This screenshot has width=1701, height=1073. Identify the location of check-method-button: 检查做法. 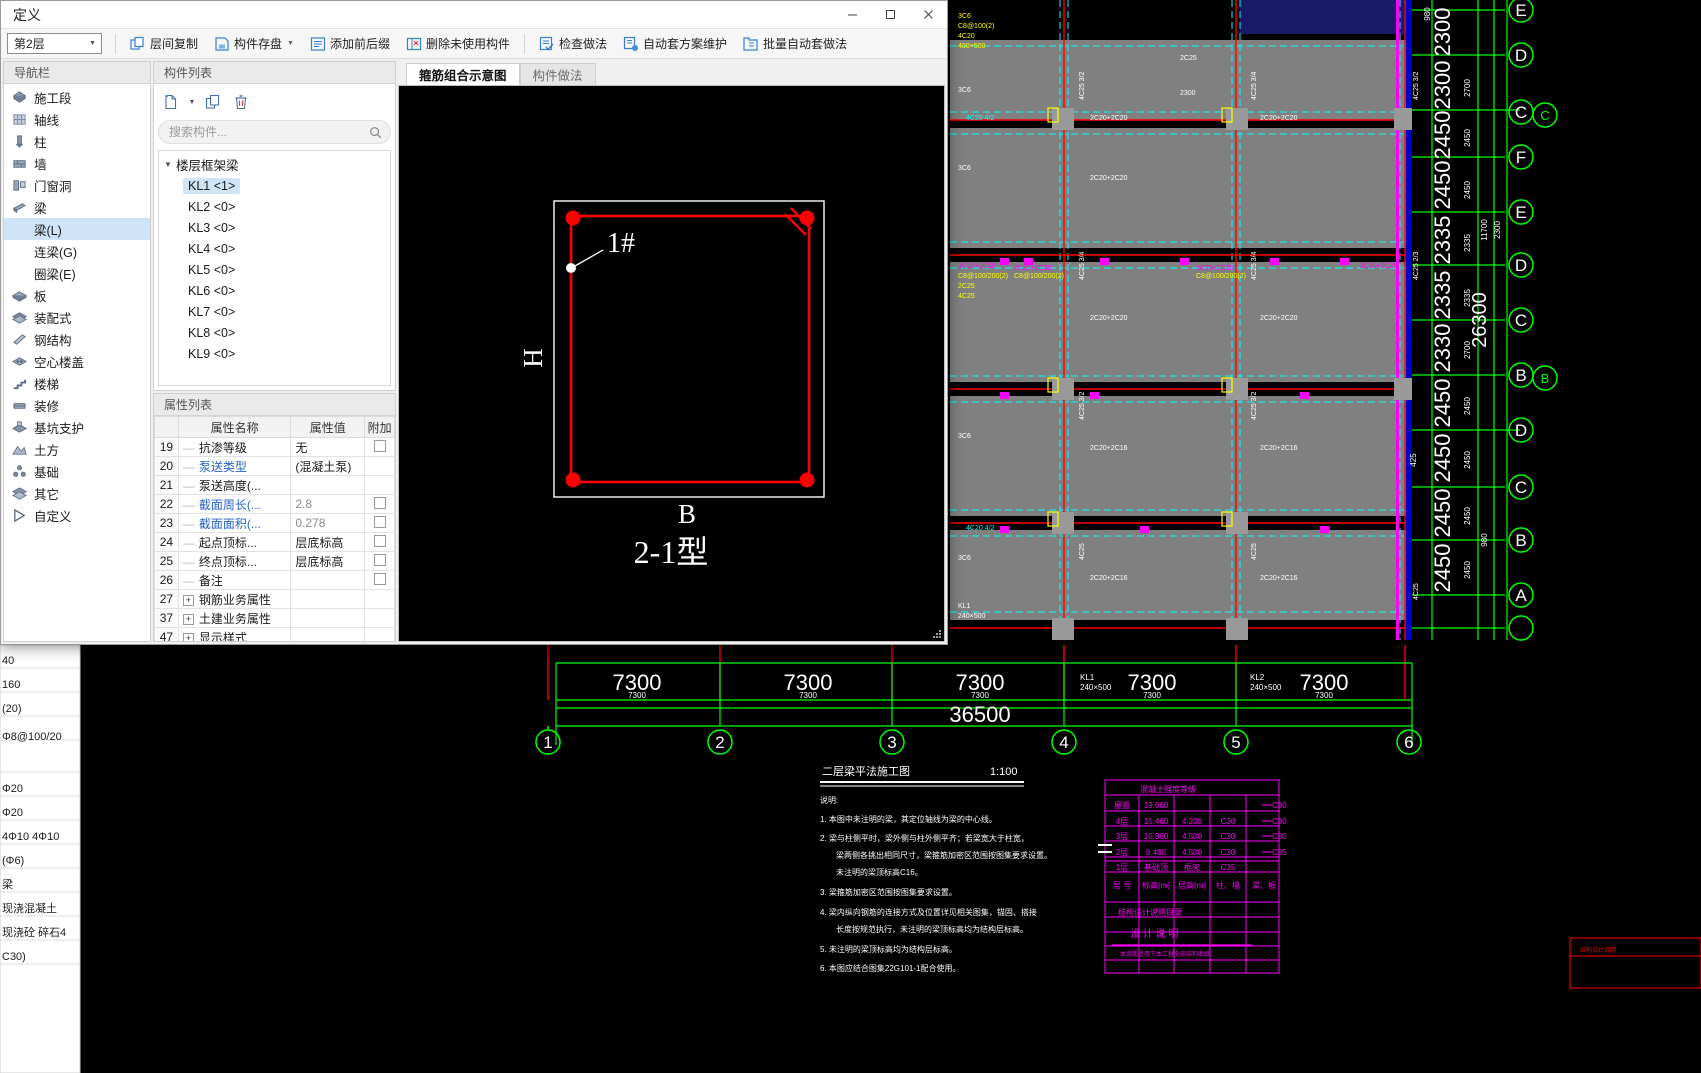
(573, 44).